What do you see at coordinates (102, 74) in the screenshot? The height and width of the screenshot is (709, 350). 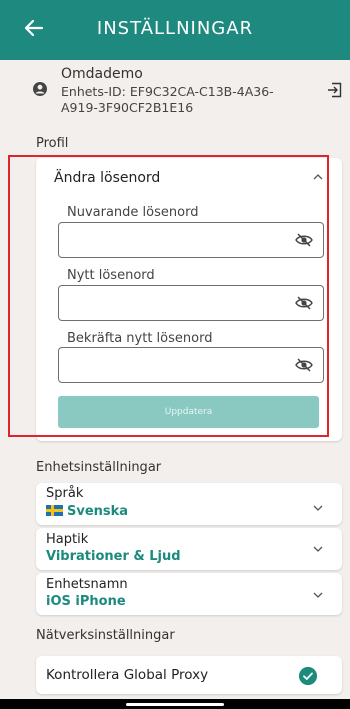 I see `user-name: Omdademo` at bounding box center [102, 74].